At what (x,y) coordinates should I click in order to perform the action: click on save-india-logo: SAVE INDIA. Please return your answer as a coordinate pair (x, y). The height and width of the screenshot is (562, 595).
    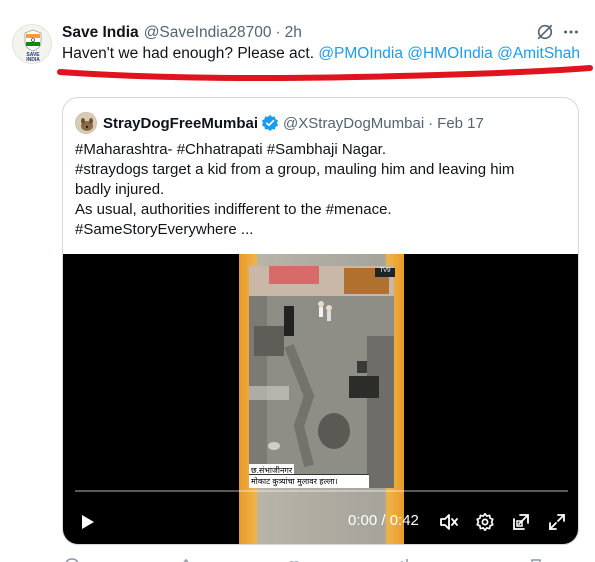
    Looking at the image, I should click on (32, 44).